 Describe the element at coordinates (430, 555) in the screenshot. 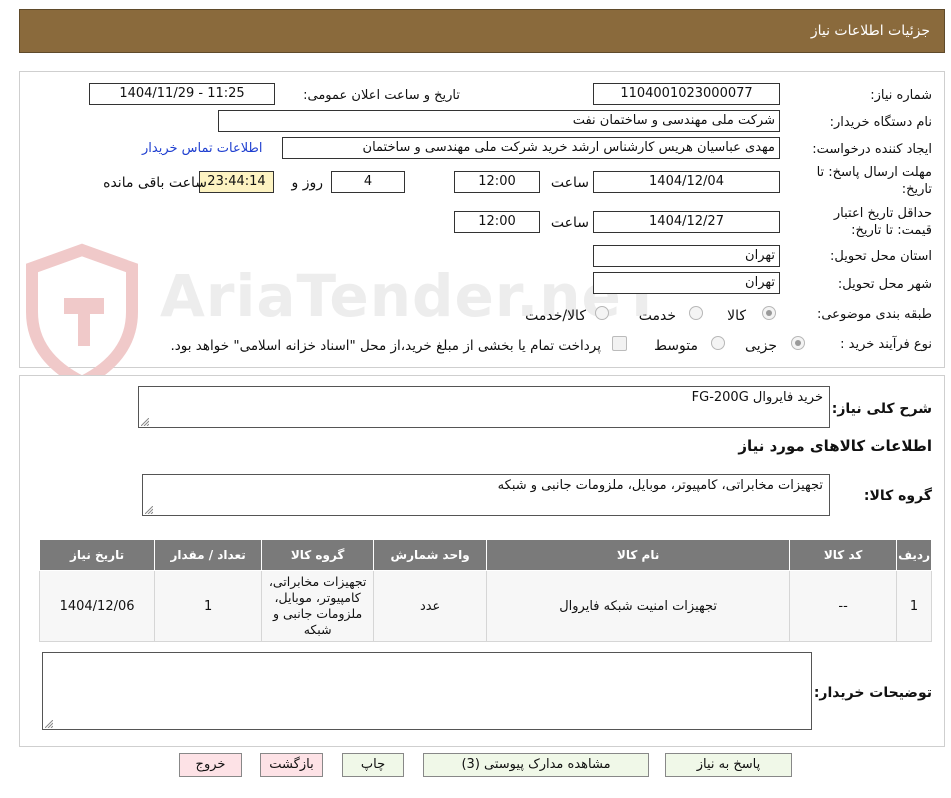

I see `col-unit: واحد شمارش` at that location.